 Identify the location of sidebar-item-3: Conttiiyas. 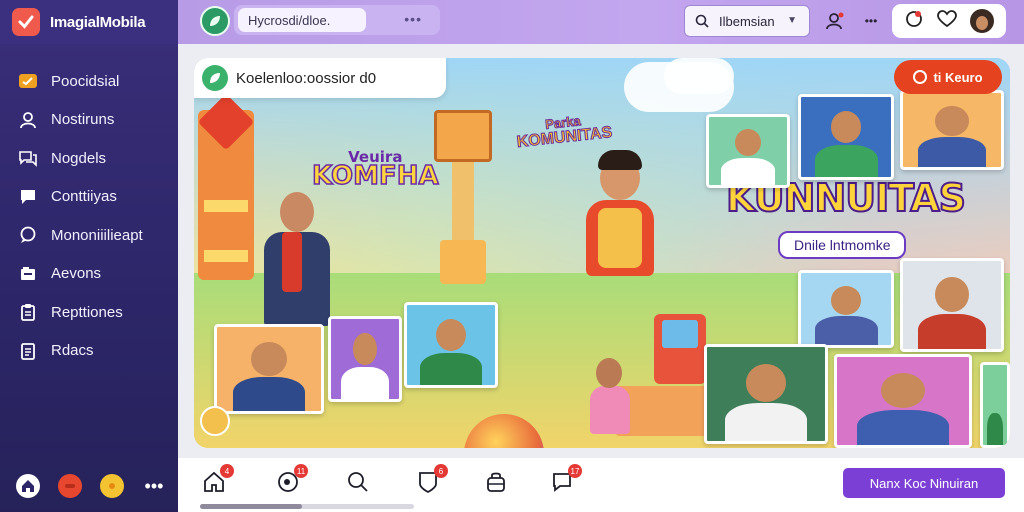
(89, 197).